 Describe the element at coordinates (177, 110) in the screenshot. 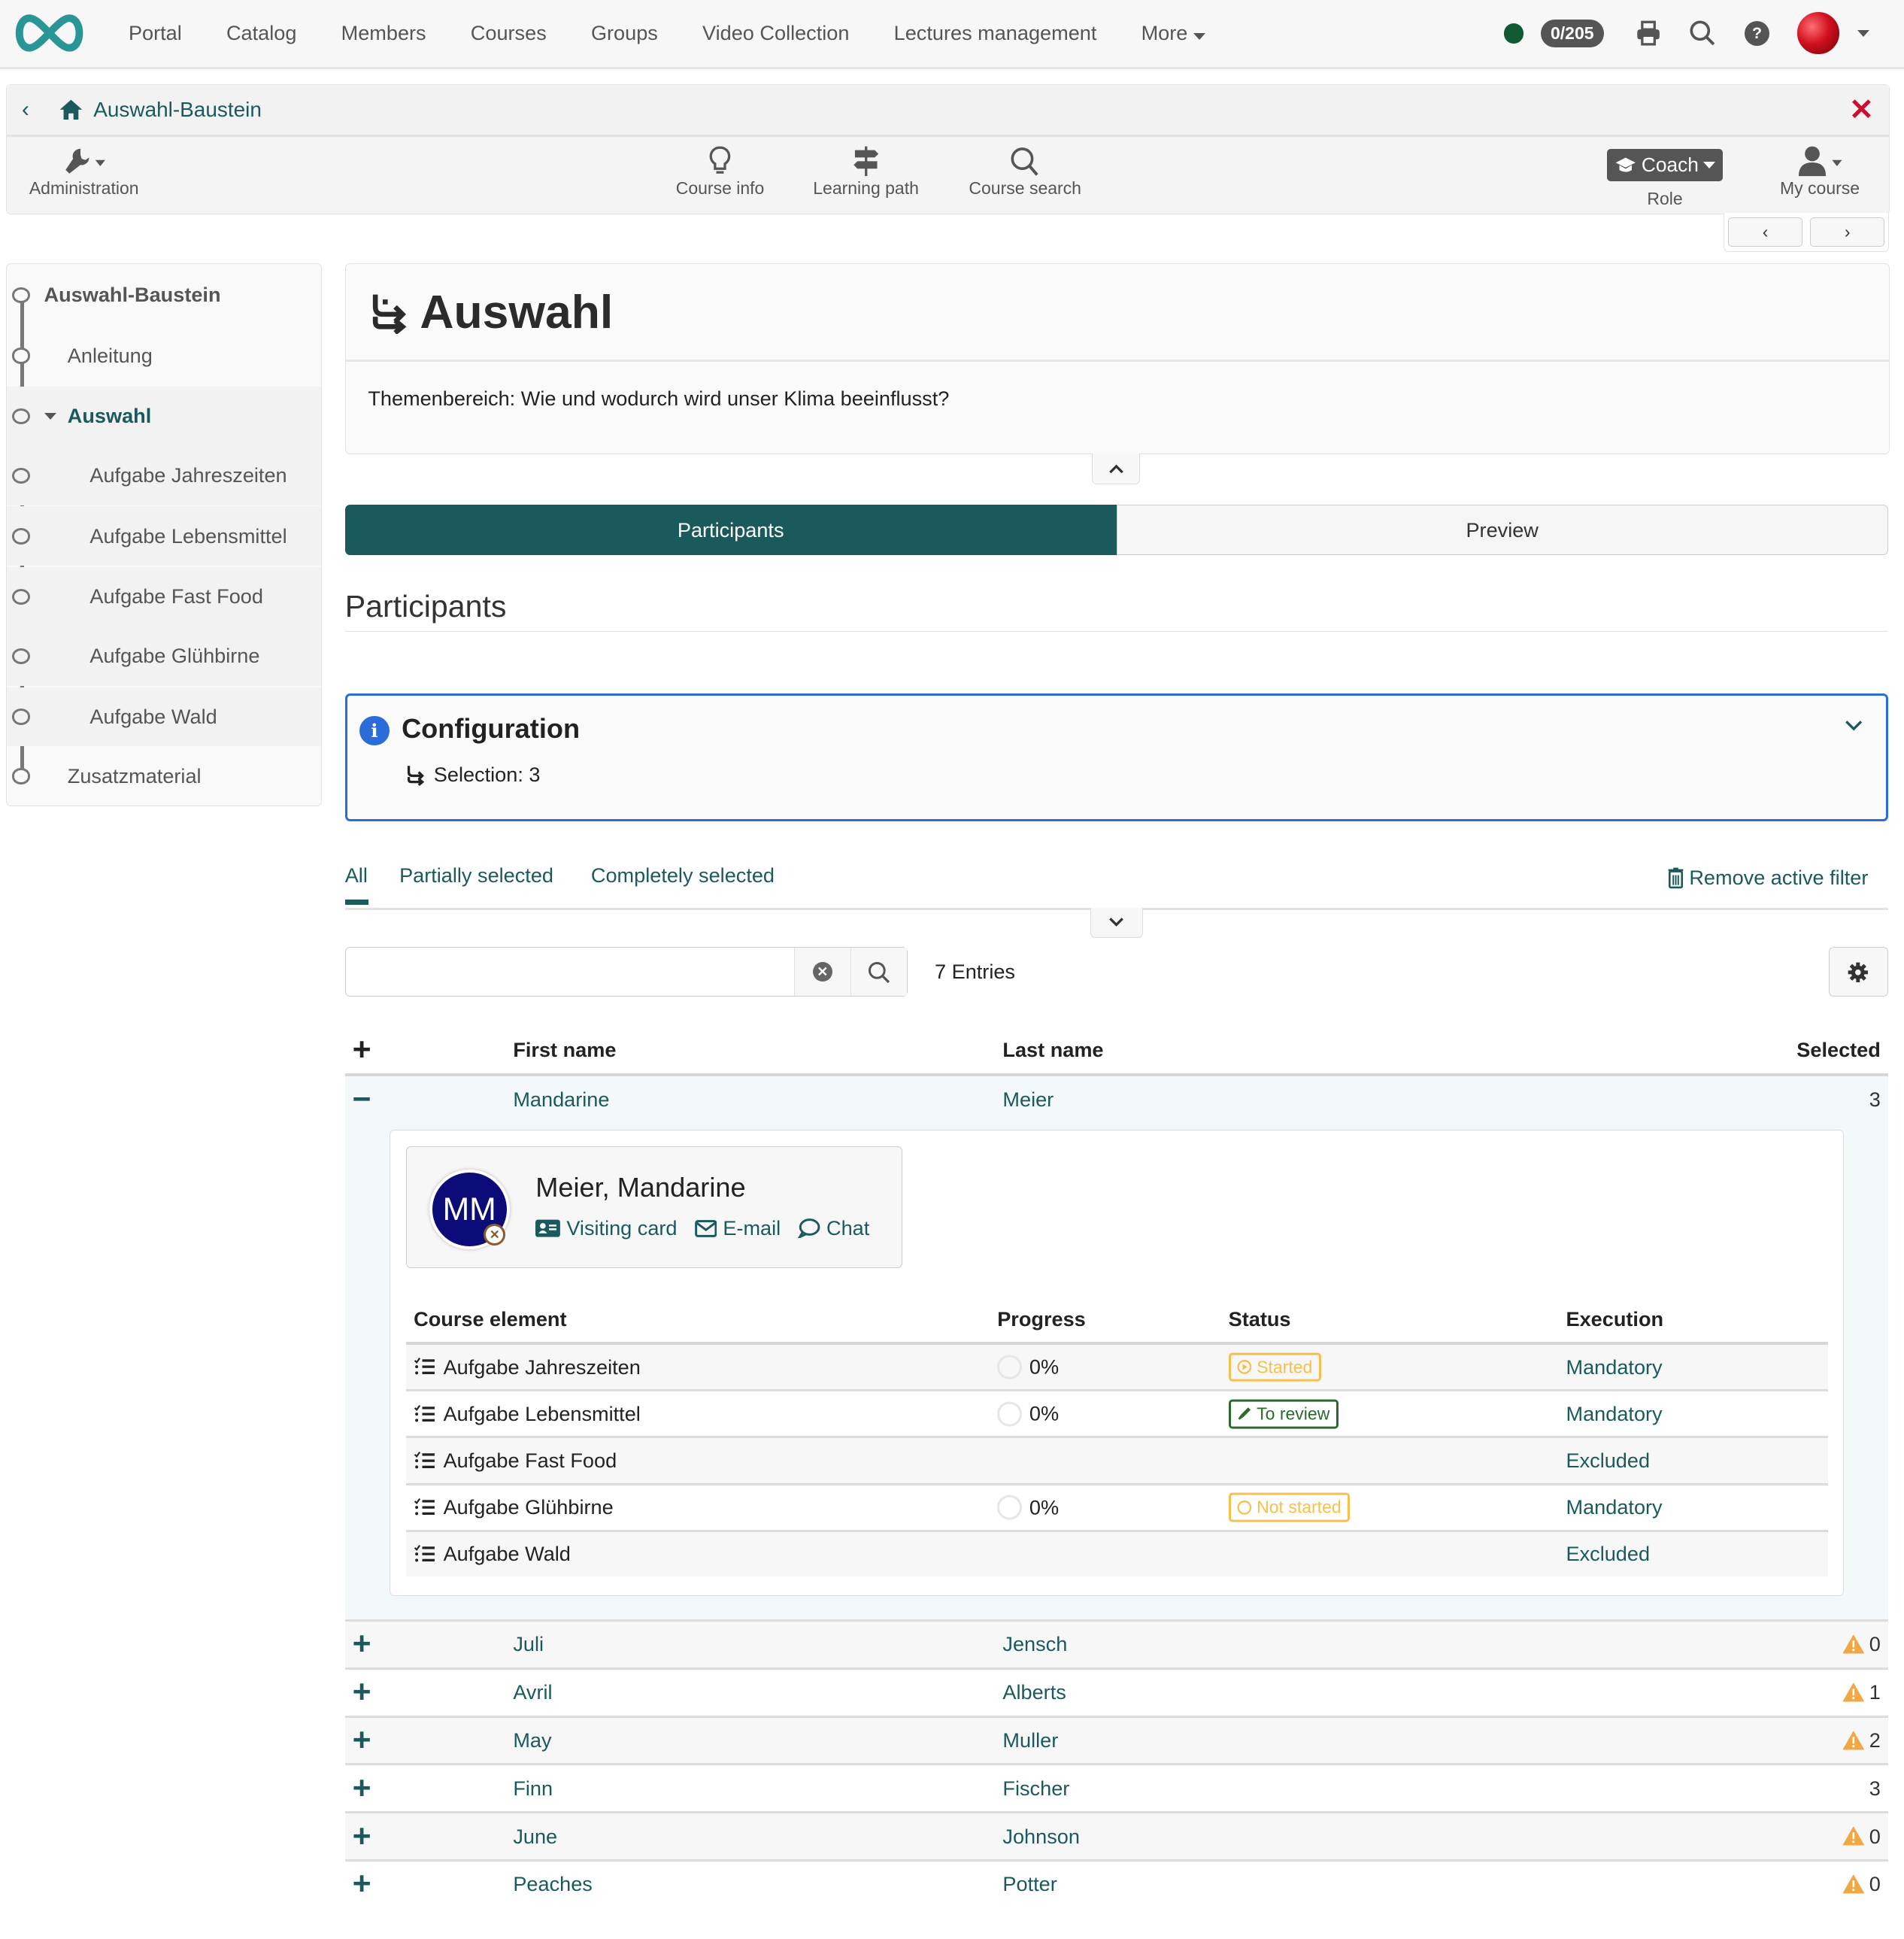

I see `course-title: Auswahl-Baustein` at that location.